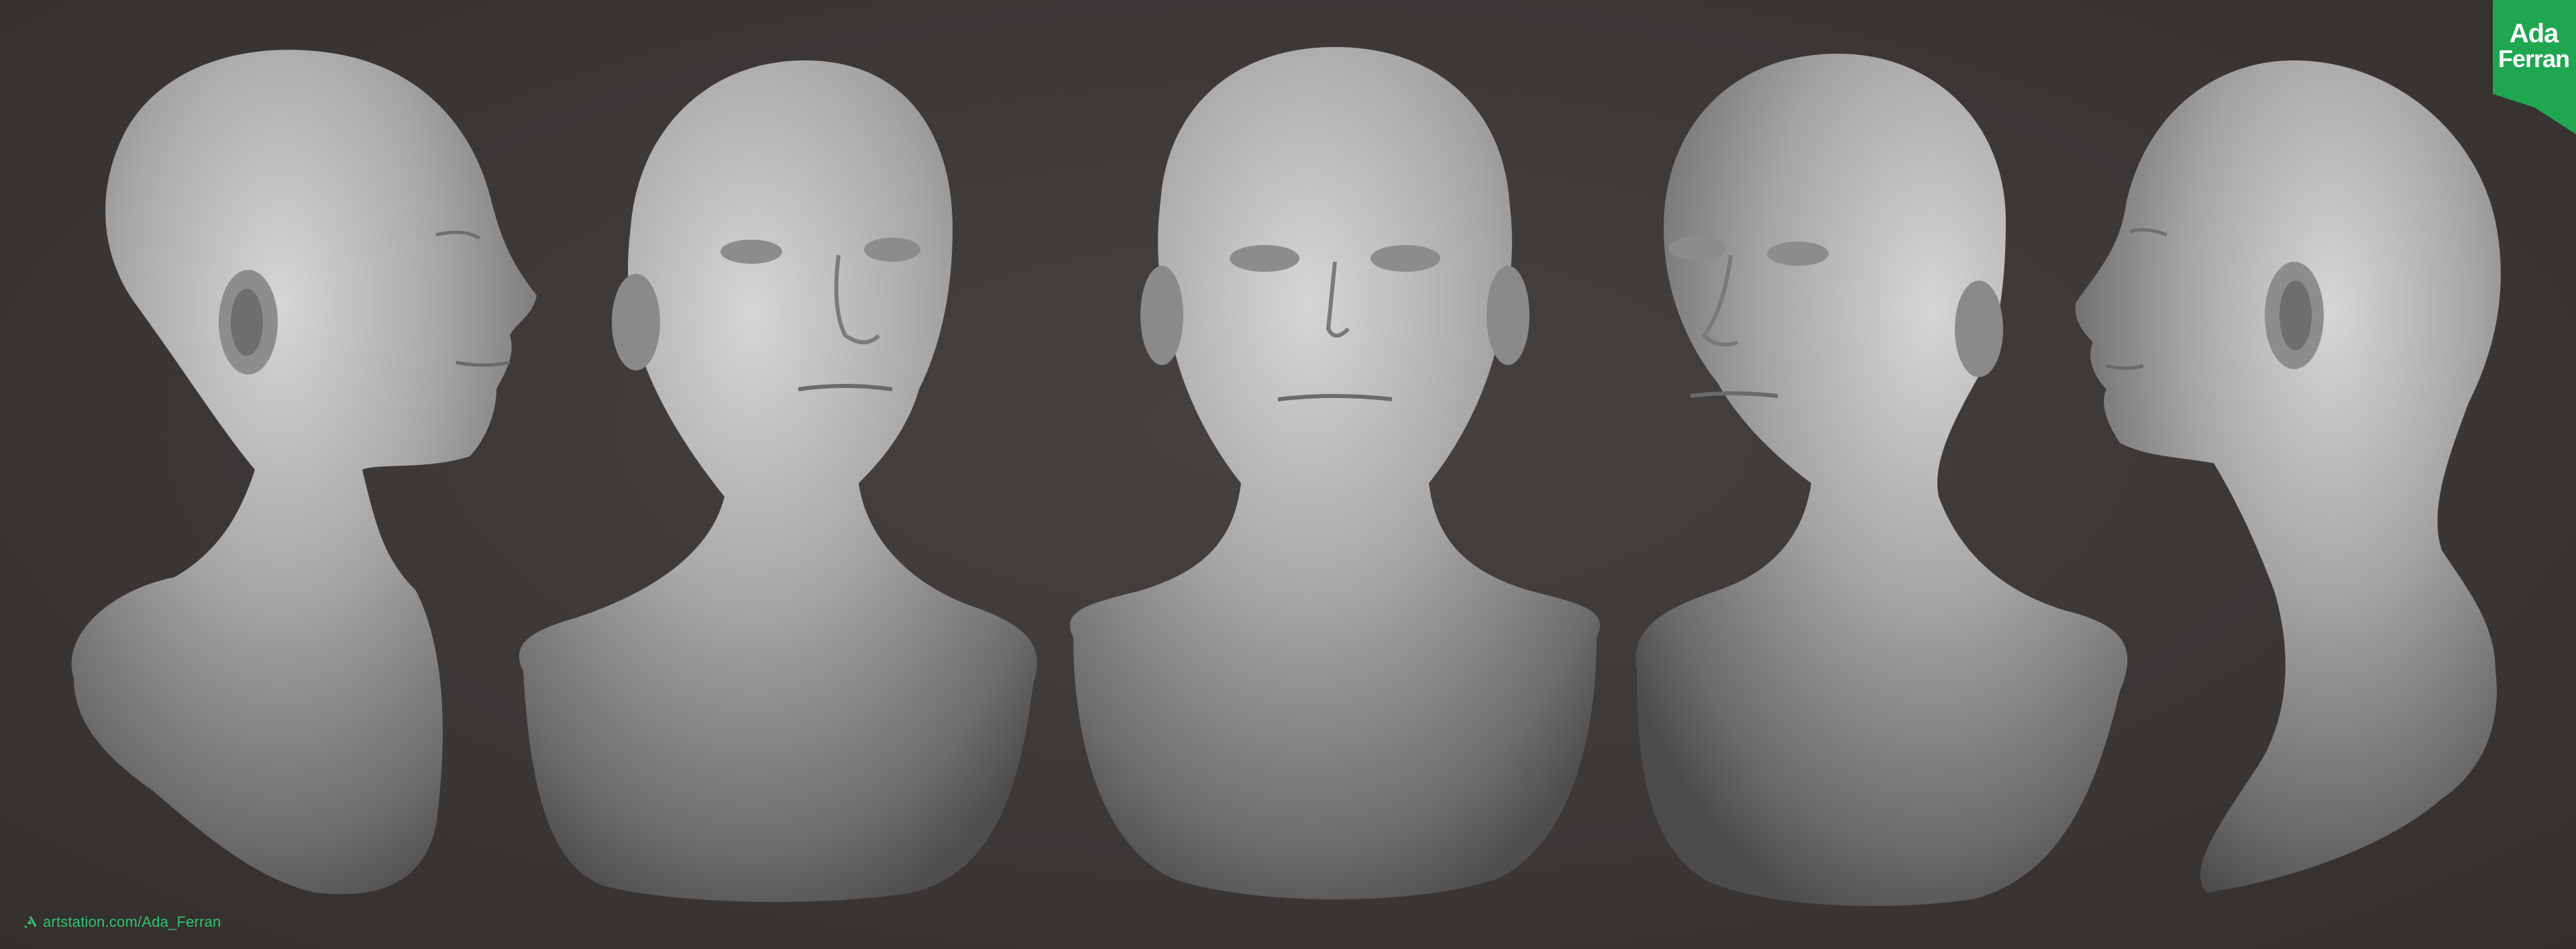 The height and width of the screenshot is (949, 2576). I want to click on artstation-icon, so click(30, 922).